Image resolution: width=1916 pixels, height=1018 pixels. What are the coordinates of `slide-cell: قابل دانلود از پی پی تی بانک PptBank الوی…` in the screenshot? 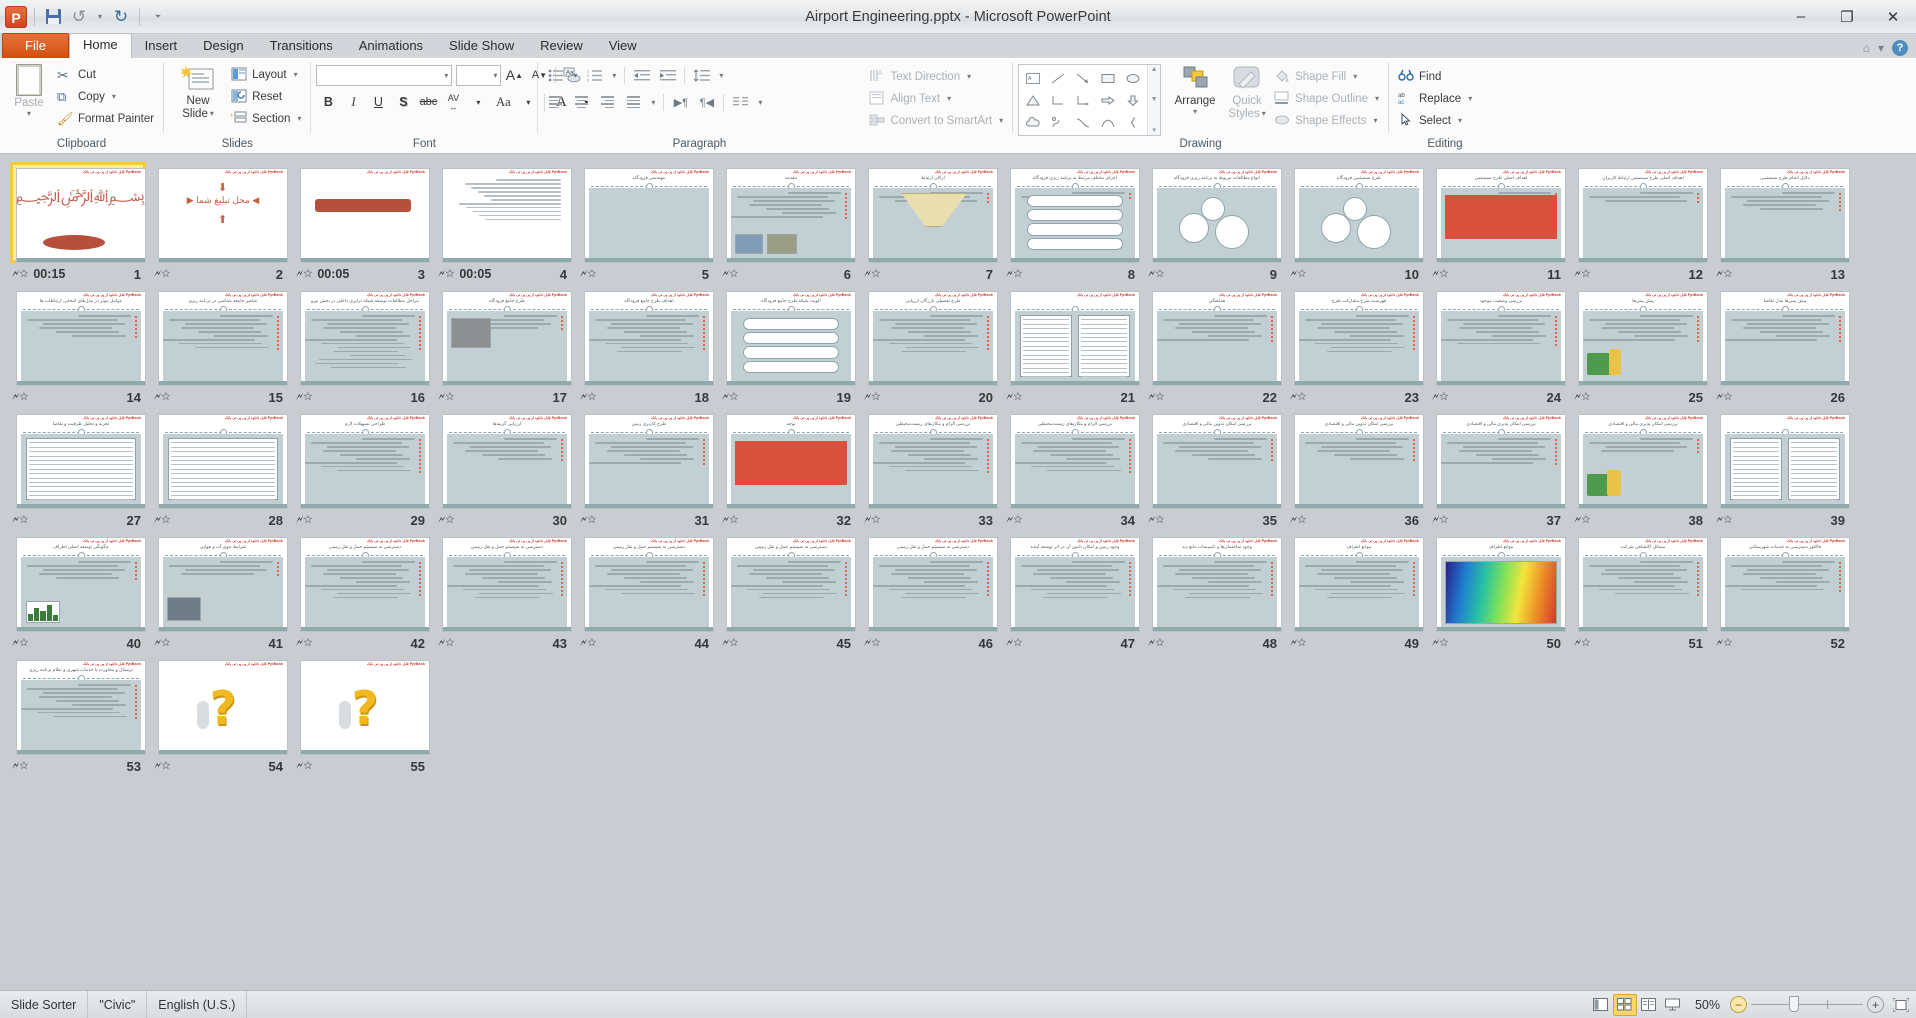 It's located at (791, 346).